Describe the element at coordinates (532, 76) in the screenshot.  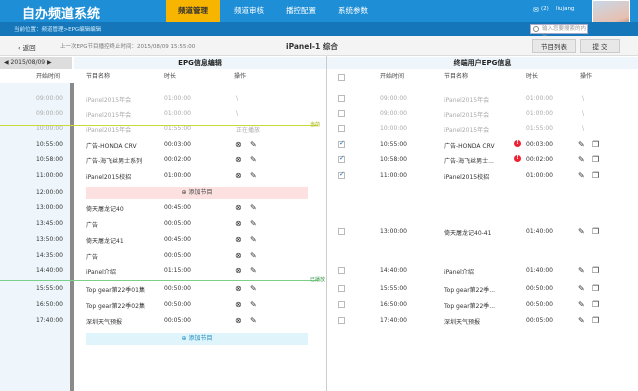
I see `col-duration-right: 时长` at that location.